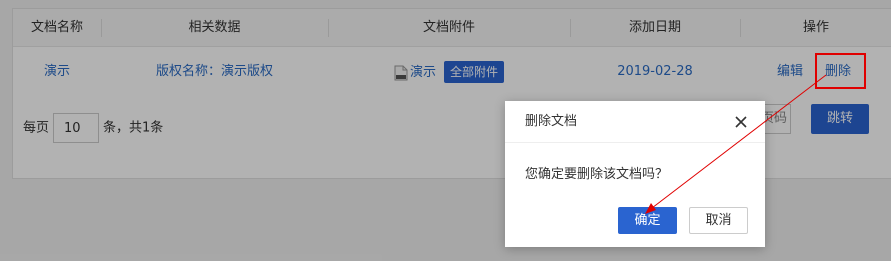 This screenshot has width=891, height=261. Describe the element at coordinates (551, 121) in the screenshot. I see `dialog-title: 删除文档` at that location.